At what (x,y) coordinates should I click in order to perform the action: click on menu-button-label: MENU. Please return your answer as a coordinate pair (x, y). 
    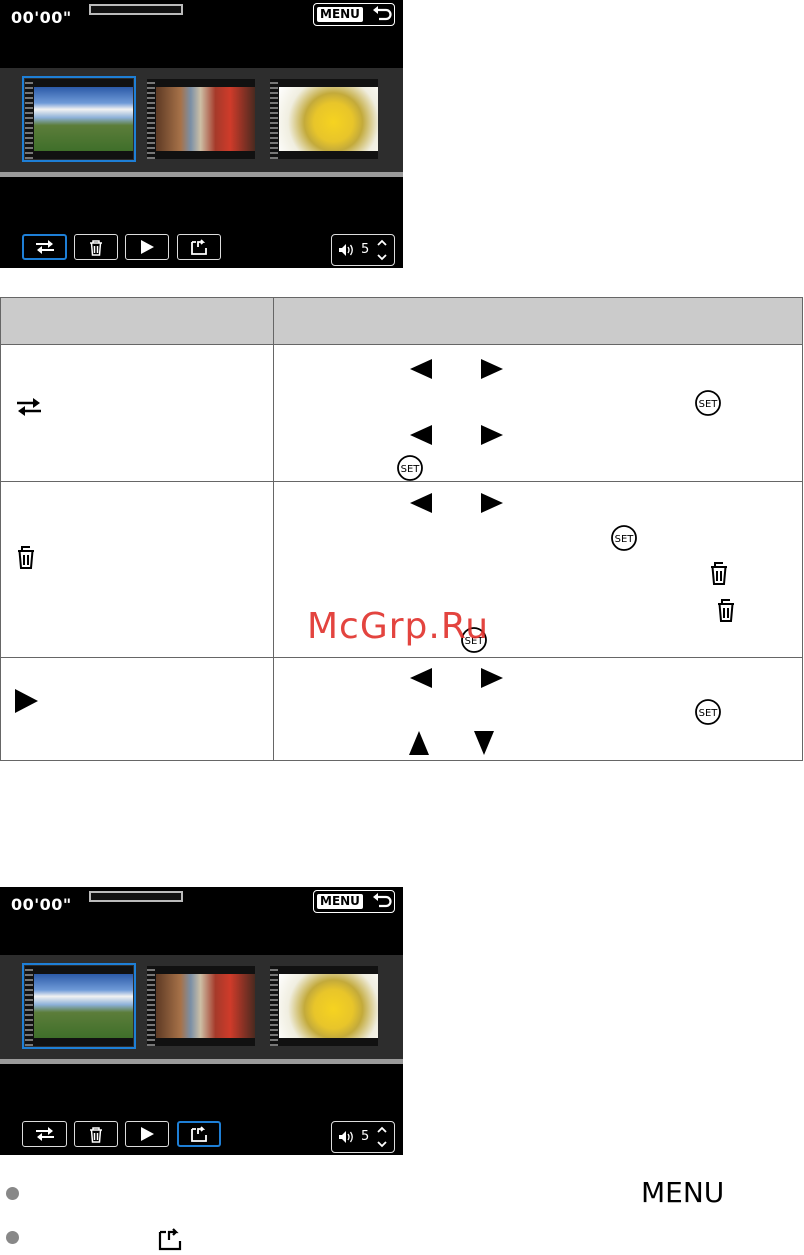
    Looking at the image, I should click on (683, 1192).